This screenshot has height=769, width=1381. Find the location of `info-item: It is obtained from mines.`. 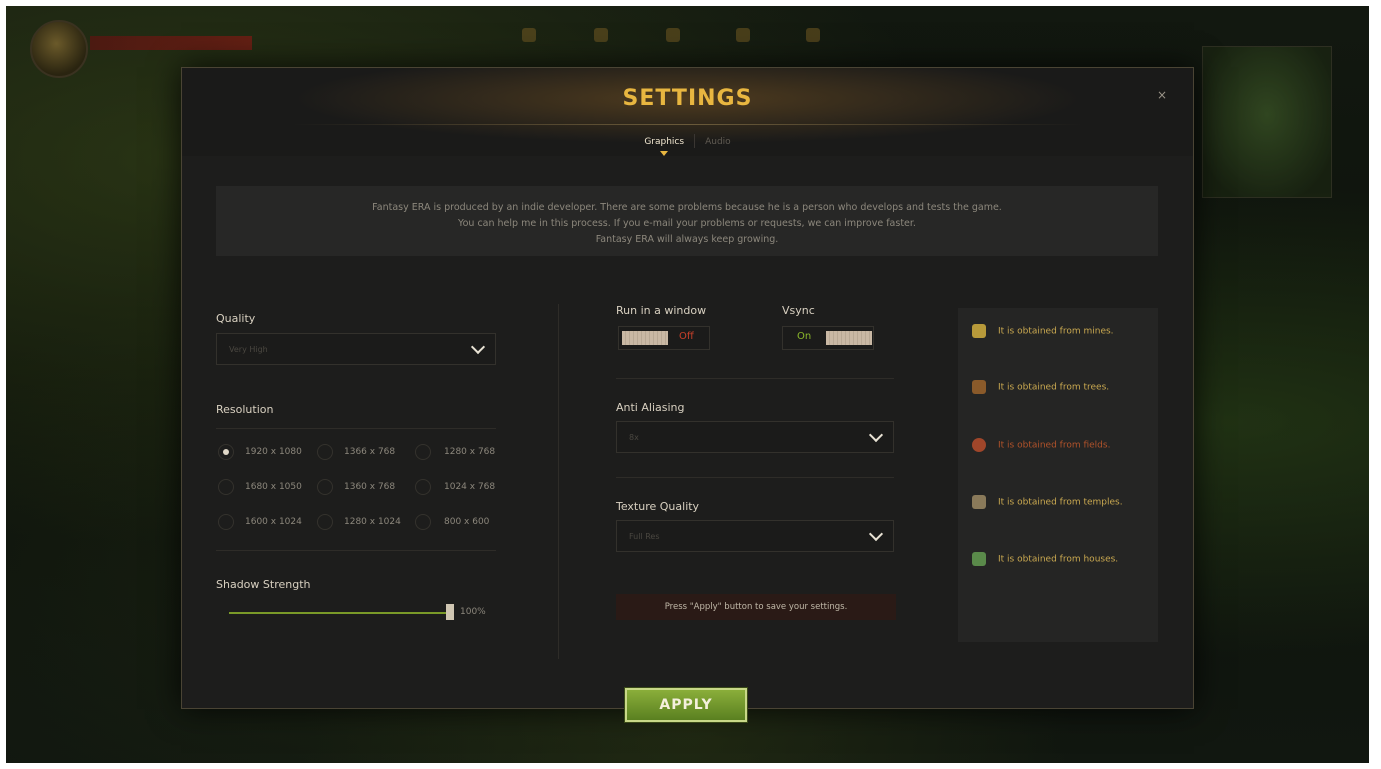

info-item: It is obtained from mines. is located at coordinates (1043, 331).